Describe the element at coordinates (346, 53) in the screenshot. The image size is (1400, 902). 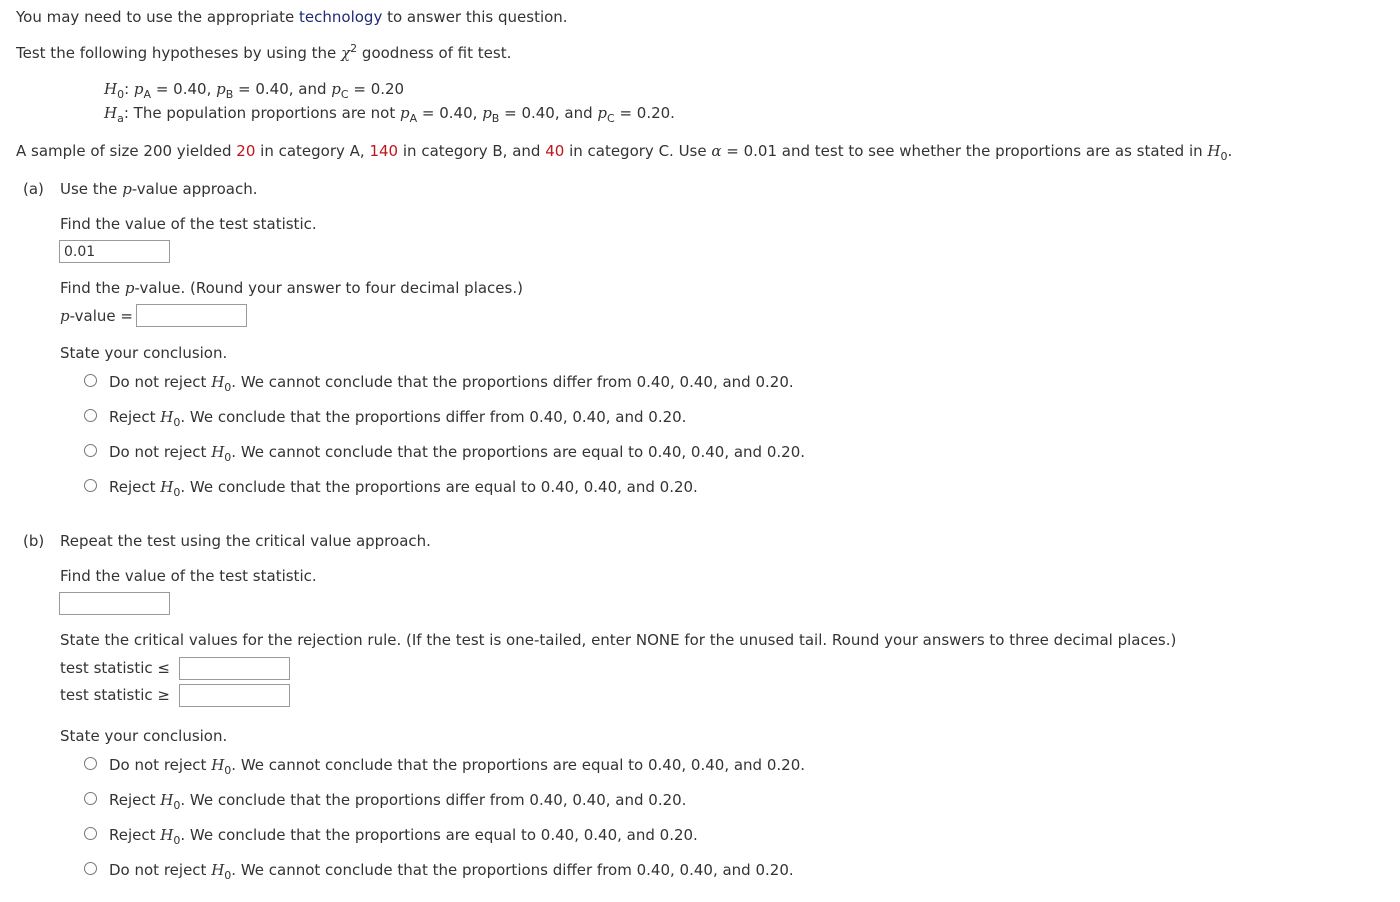
I see `chi-symbol: χ` at that location.